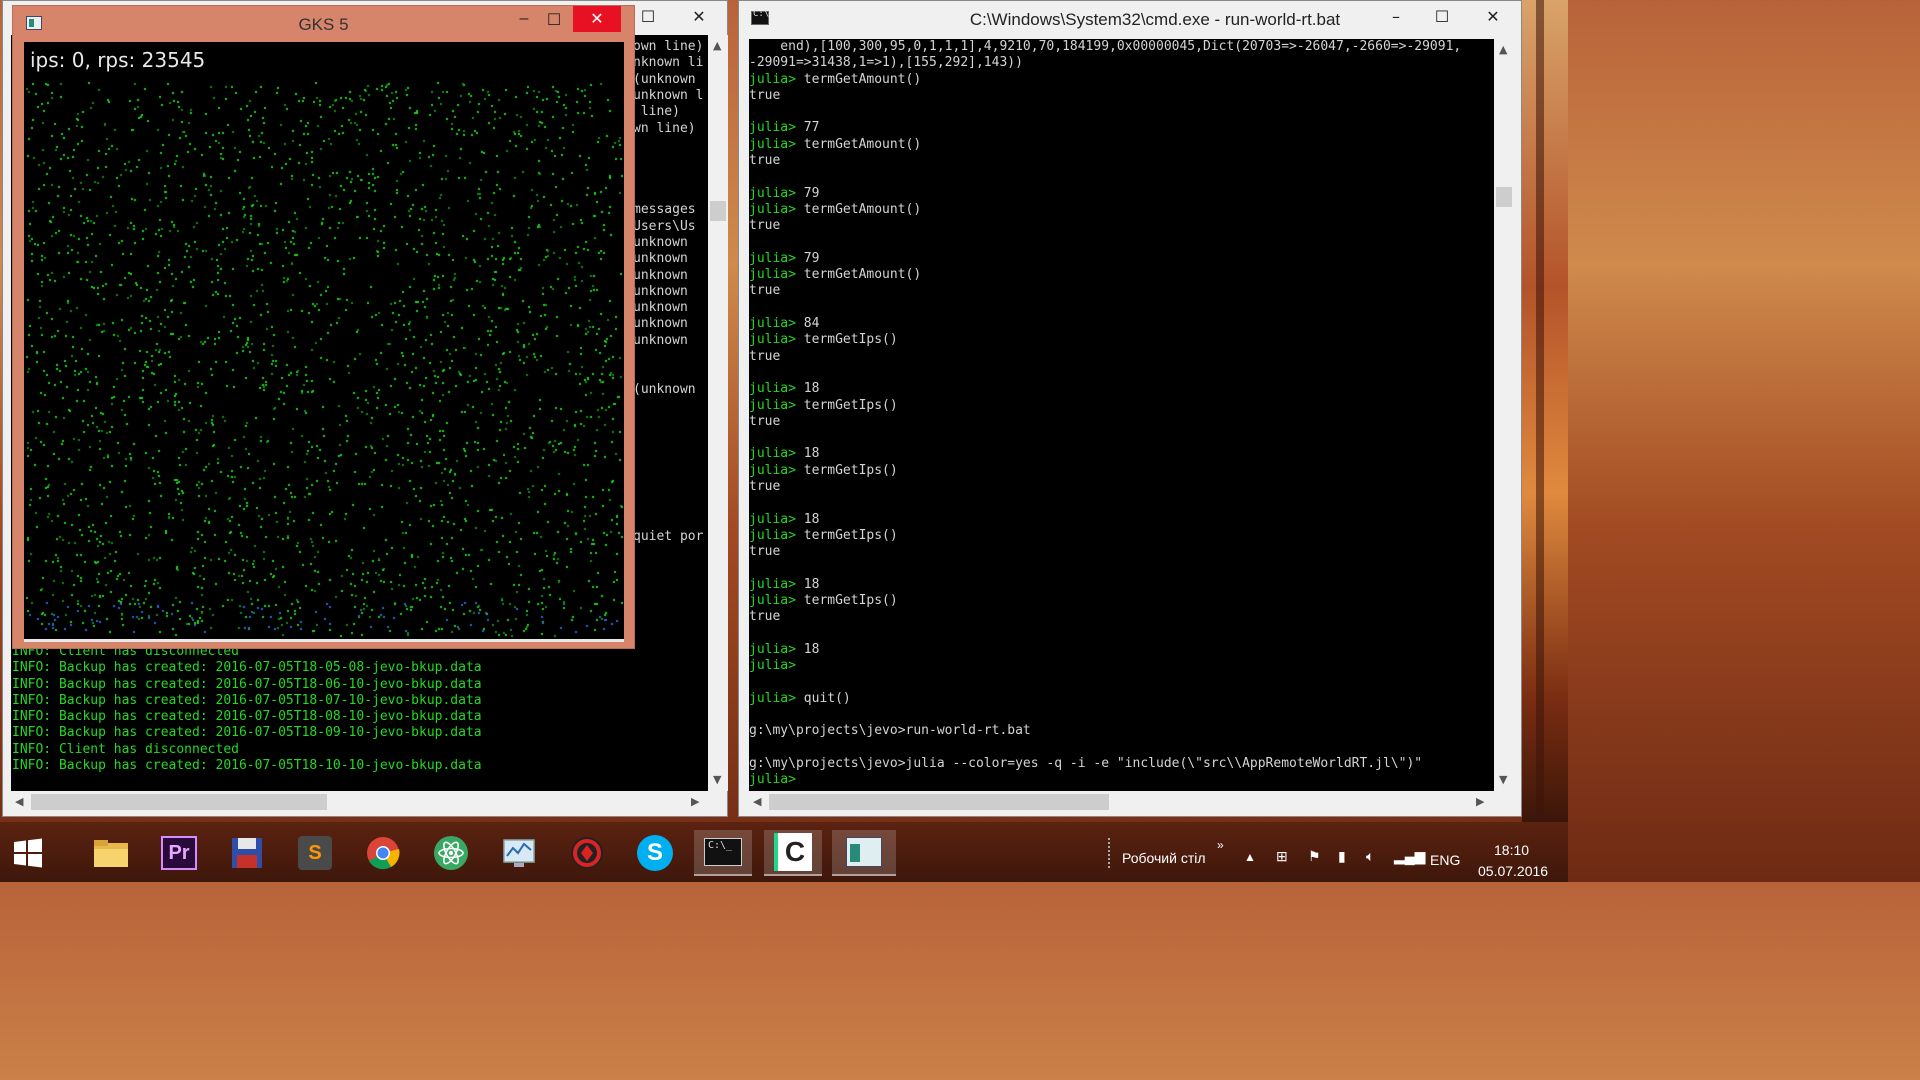  Describe the element at coordinates (451, 853) in the screenshot. I see `taskbar-app-atom` at that location.